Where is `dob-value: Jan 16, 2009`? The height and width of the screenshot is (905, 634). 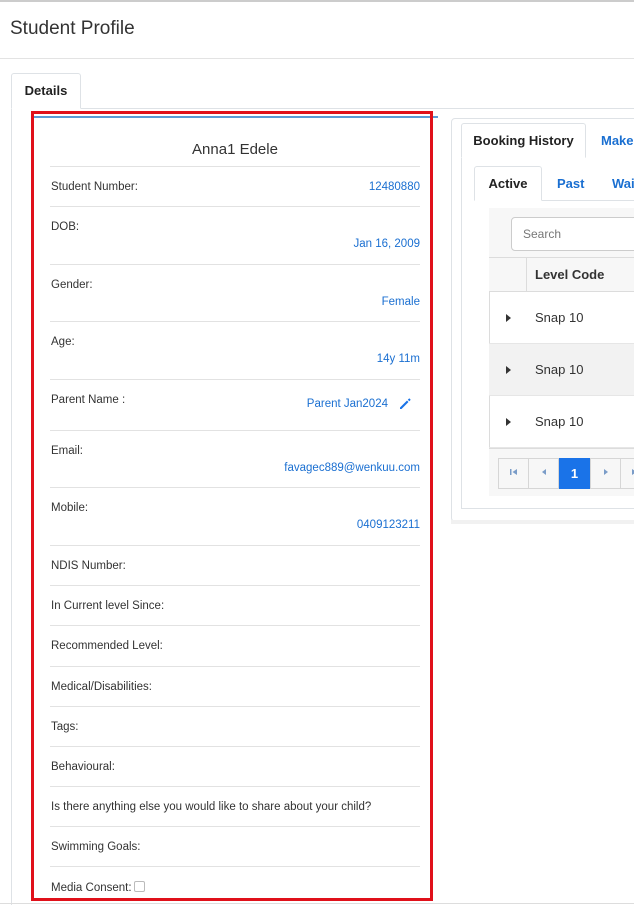
dob-value: Jan 16, 2009 is located at coordinates (386, 244).